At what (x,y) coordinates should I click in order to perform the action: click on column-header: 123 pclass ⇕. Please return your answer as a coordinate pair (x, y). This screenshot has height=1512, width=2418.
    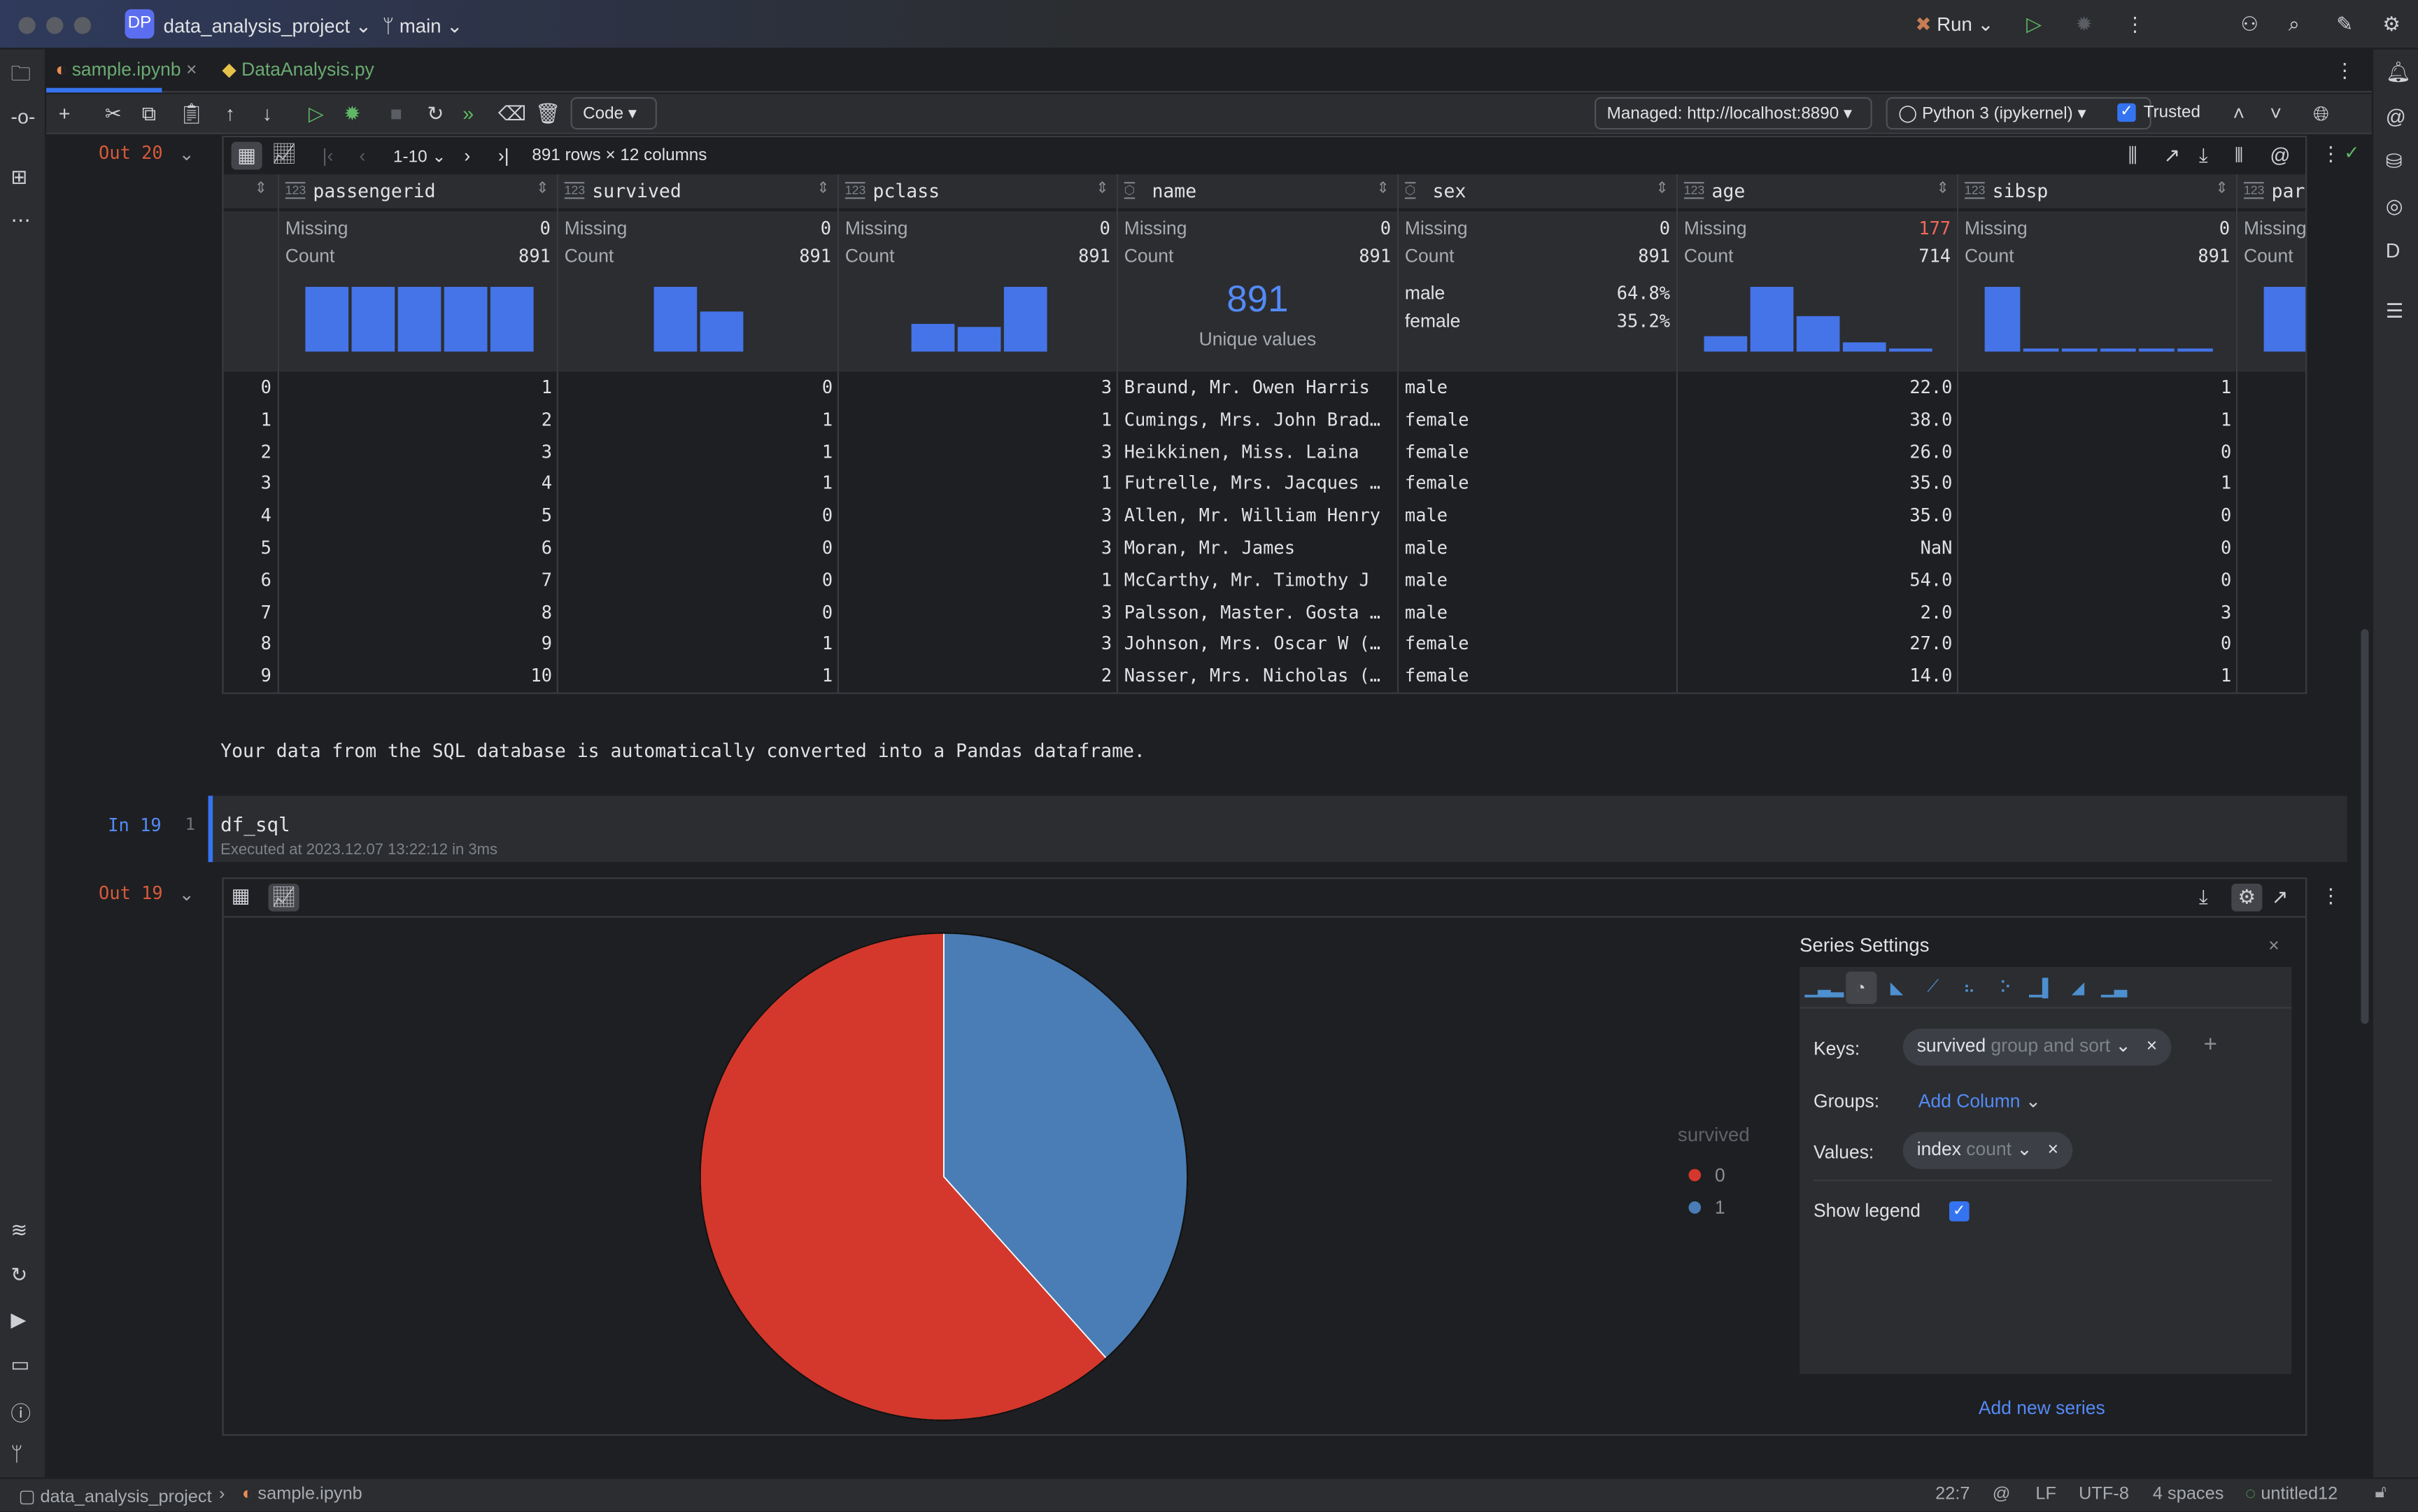
    Looking at the image, I should click on (978, 192).